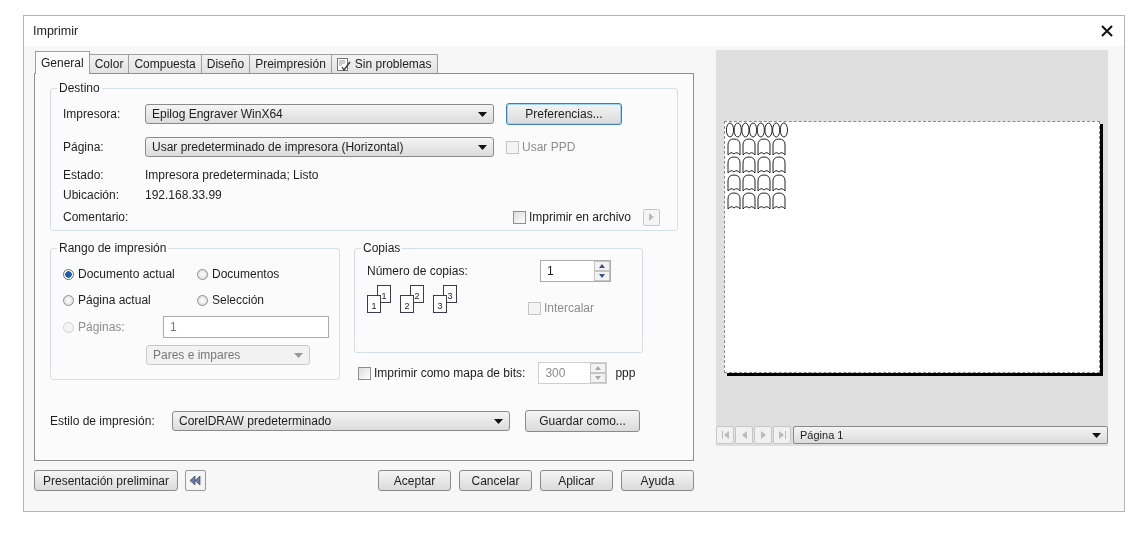 The height and width of the screenshot is (533, 1145). Describe the element at coordinates (232, 175) in the screenshot. I see `status-text: Impresora predeterminada; Listo` at that location.